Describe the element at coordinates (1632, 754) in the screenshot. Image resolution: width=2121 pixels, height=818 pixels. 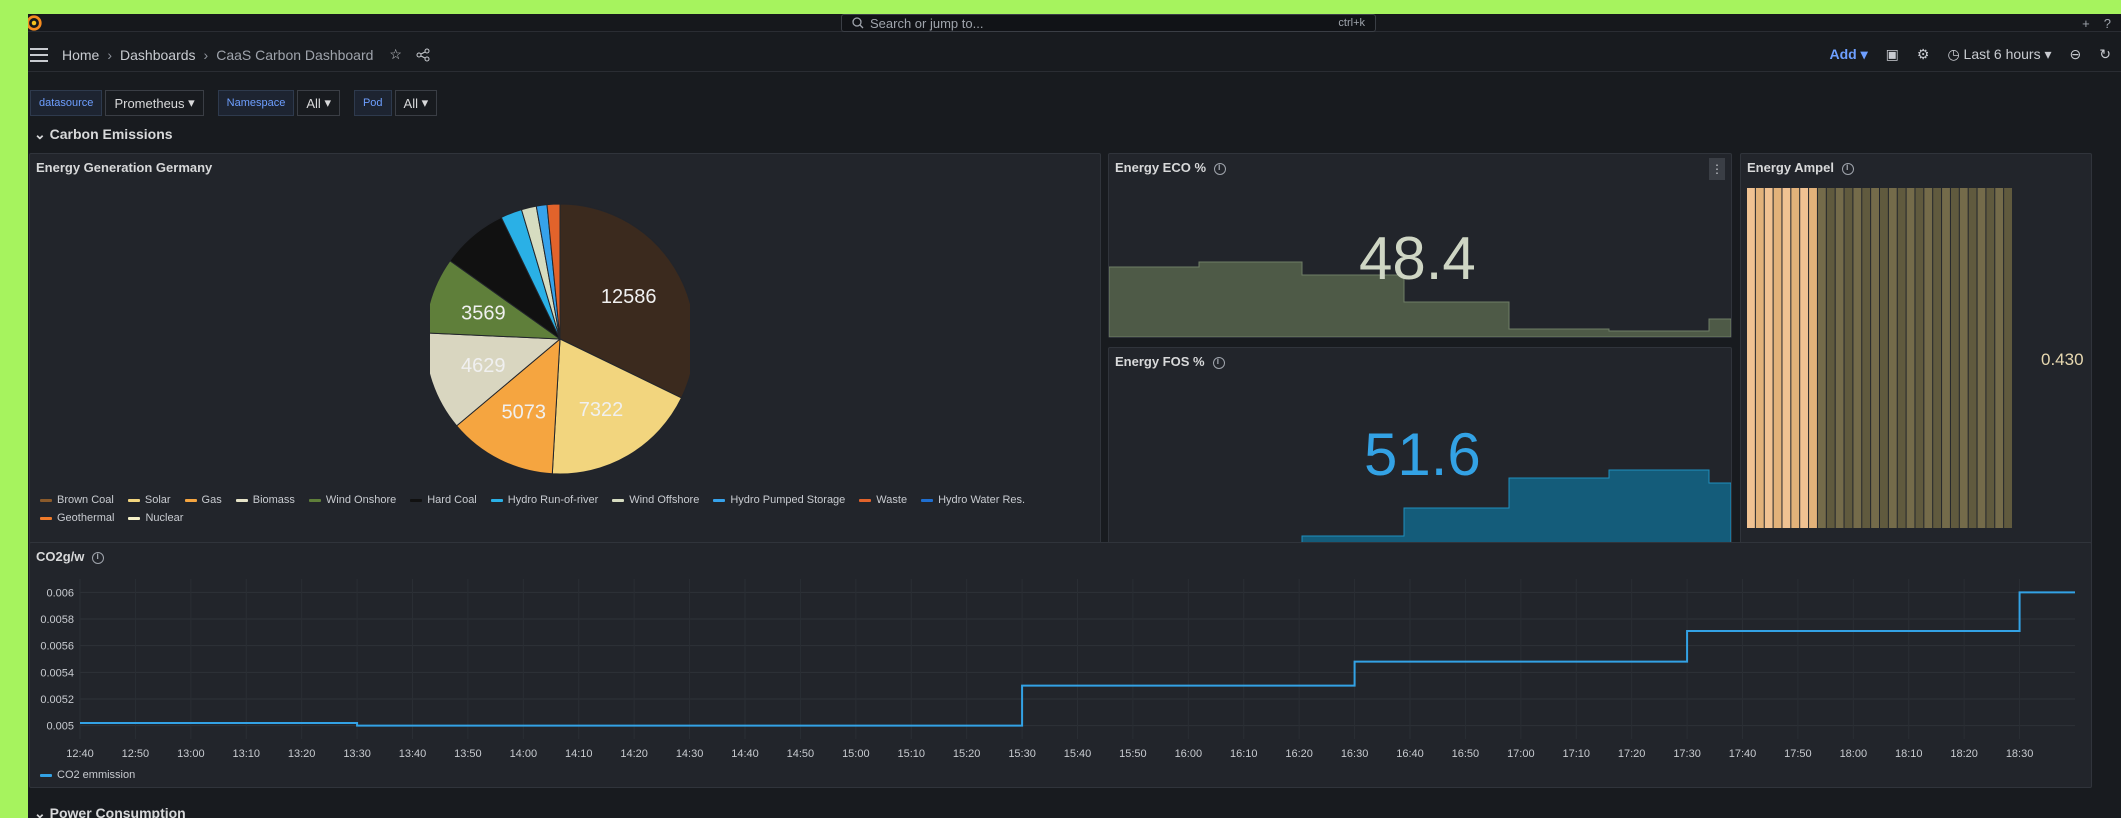
I see `x-tick-label: 17:20` at that location.